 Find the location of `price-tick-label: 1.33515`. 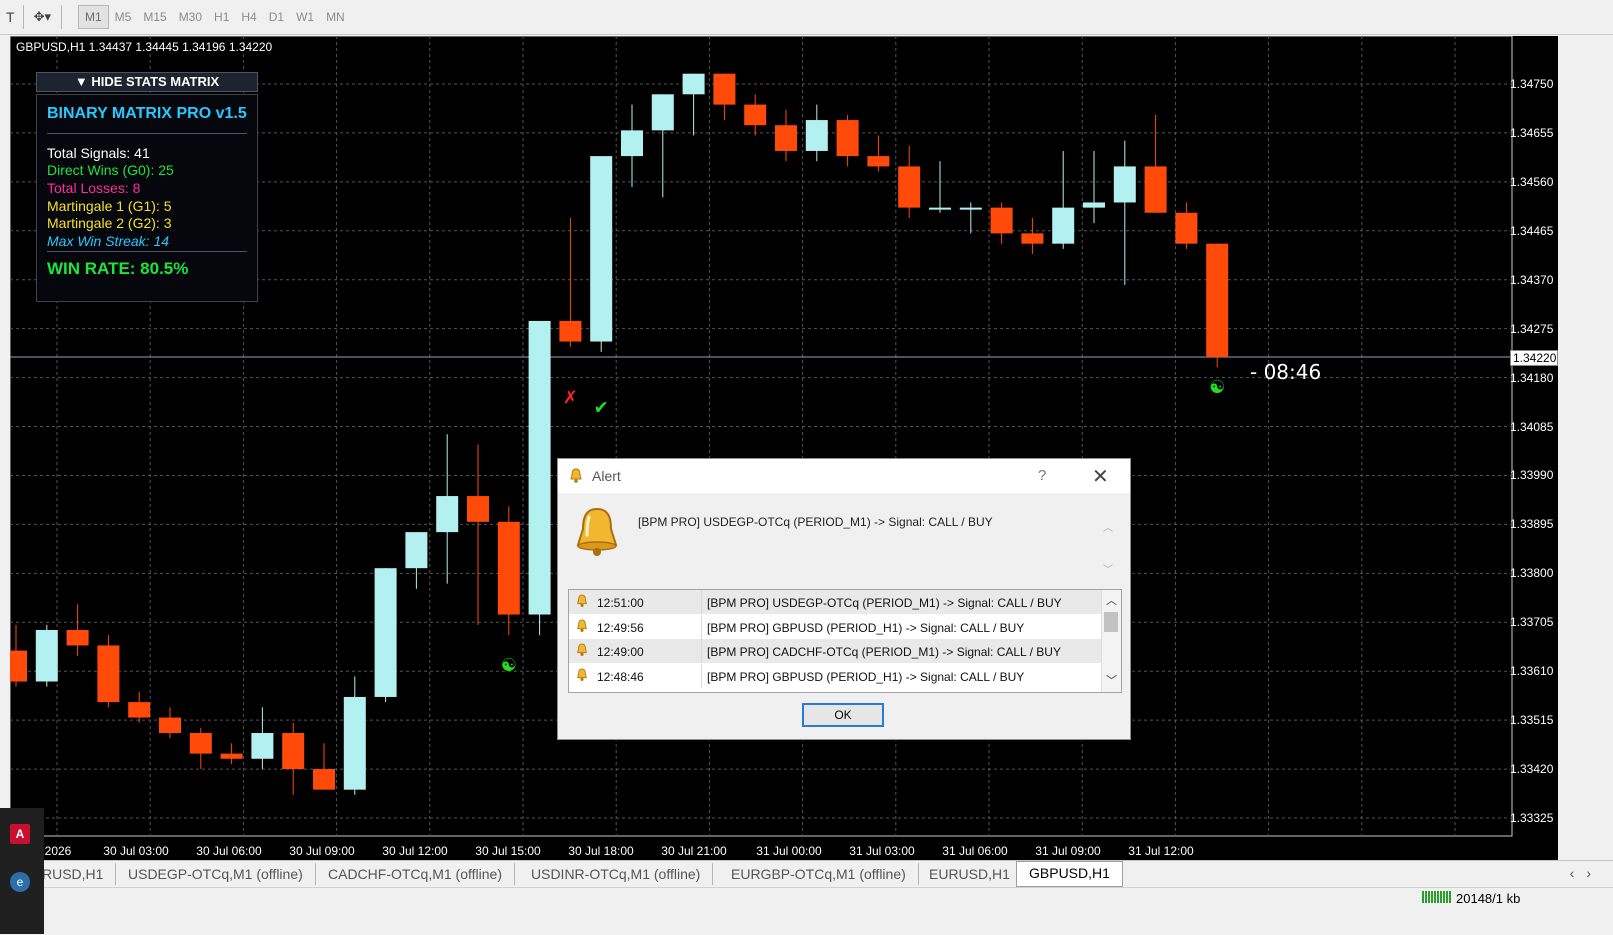

price-tick-label: 1.33515 is located at coordinates (1532, 720).